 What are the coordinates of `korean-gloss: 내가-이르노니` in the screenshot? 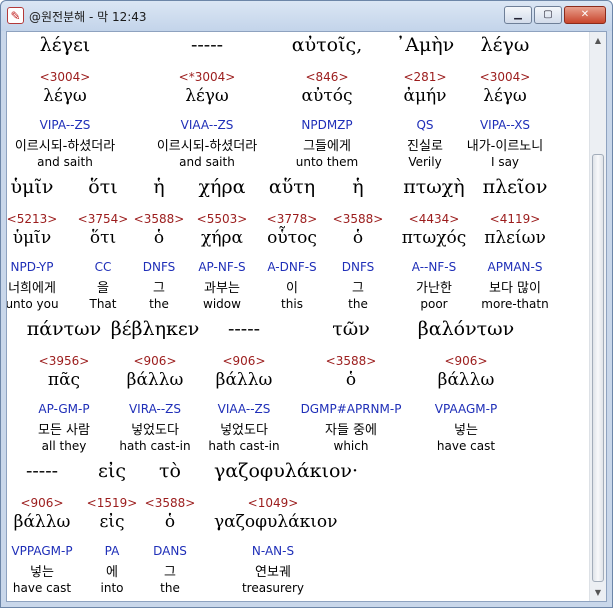 It's located at (505, 146).